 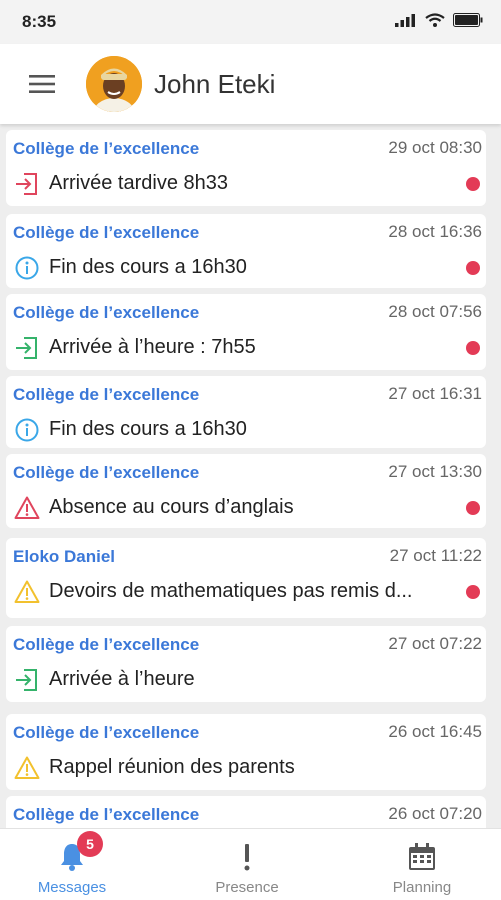 What do you see at coordinates (435, 231) in the screenshot?
I see `message-date: 28 oct 16:36` at bounding box center [435, 231].